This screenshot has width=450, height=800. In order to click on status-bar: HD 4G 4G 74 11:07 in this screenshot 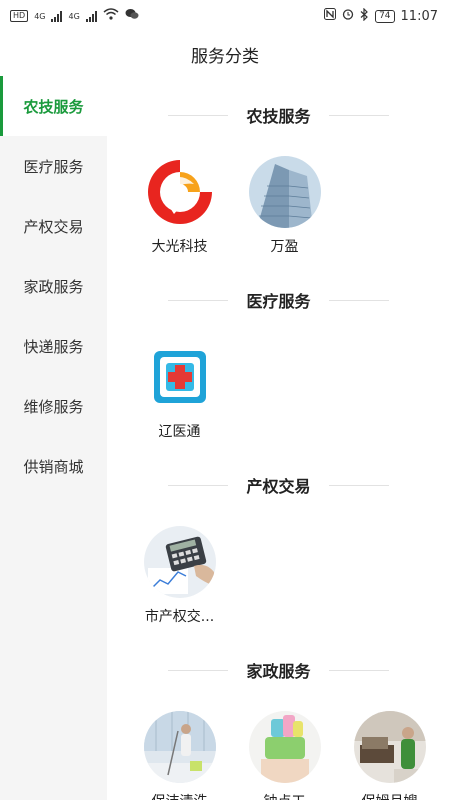, I will do `click(225, 16)`.